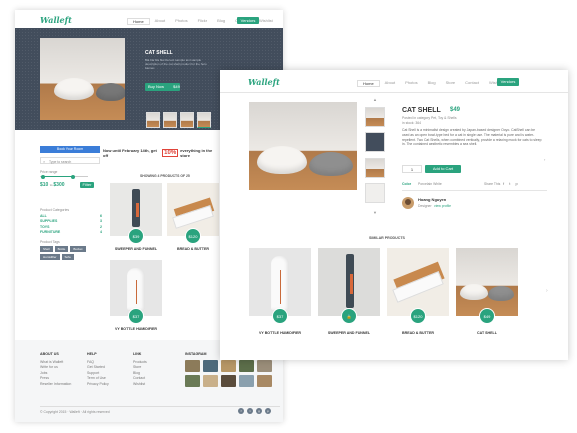 This screenshot has height=433, width=577. I want to click on search-input: Type to search, so click(60, 162).